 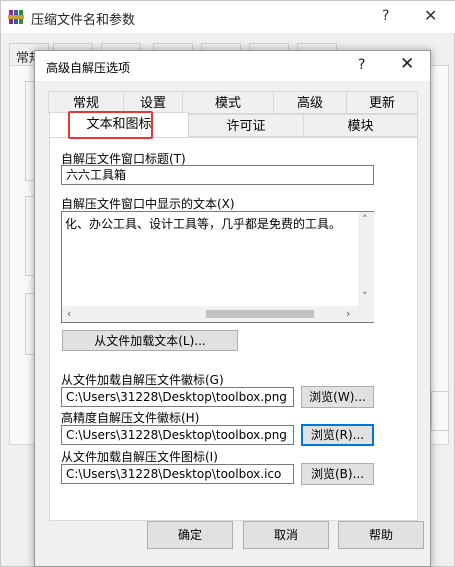 I want to click on tab-update: 更新, so click(x=382, y=102).